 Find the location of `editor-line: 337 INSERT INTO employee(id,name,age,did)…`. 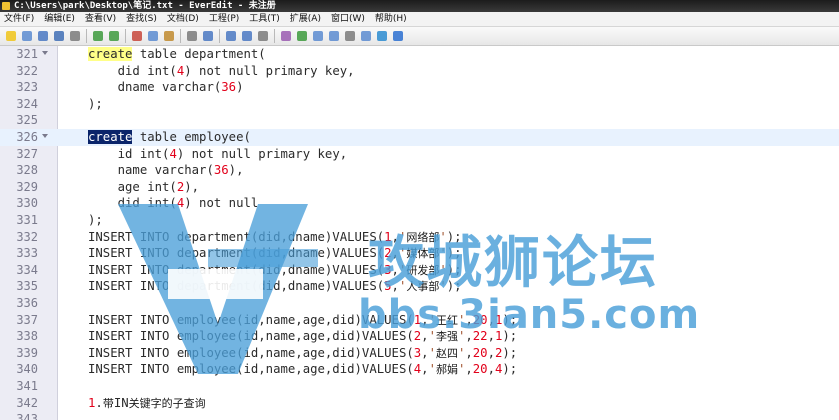

editor-line: 337 INSERT INTO employee(id,name,age,did)… is located at coordinates (419, 320).